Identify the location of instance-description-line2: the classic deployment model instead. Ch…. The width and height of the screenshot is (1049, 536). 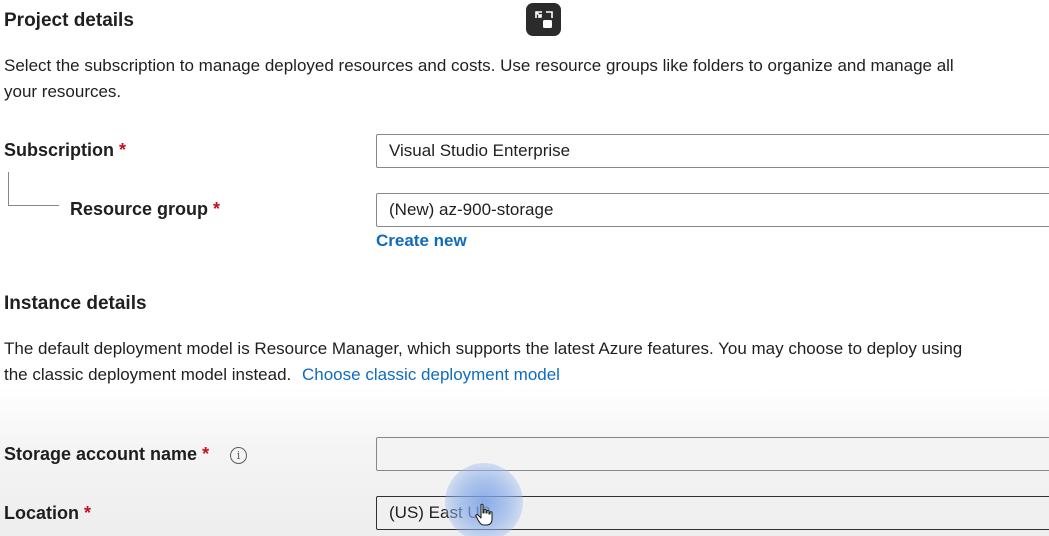
(282, 375).